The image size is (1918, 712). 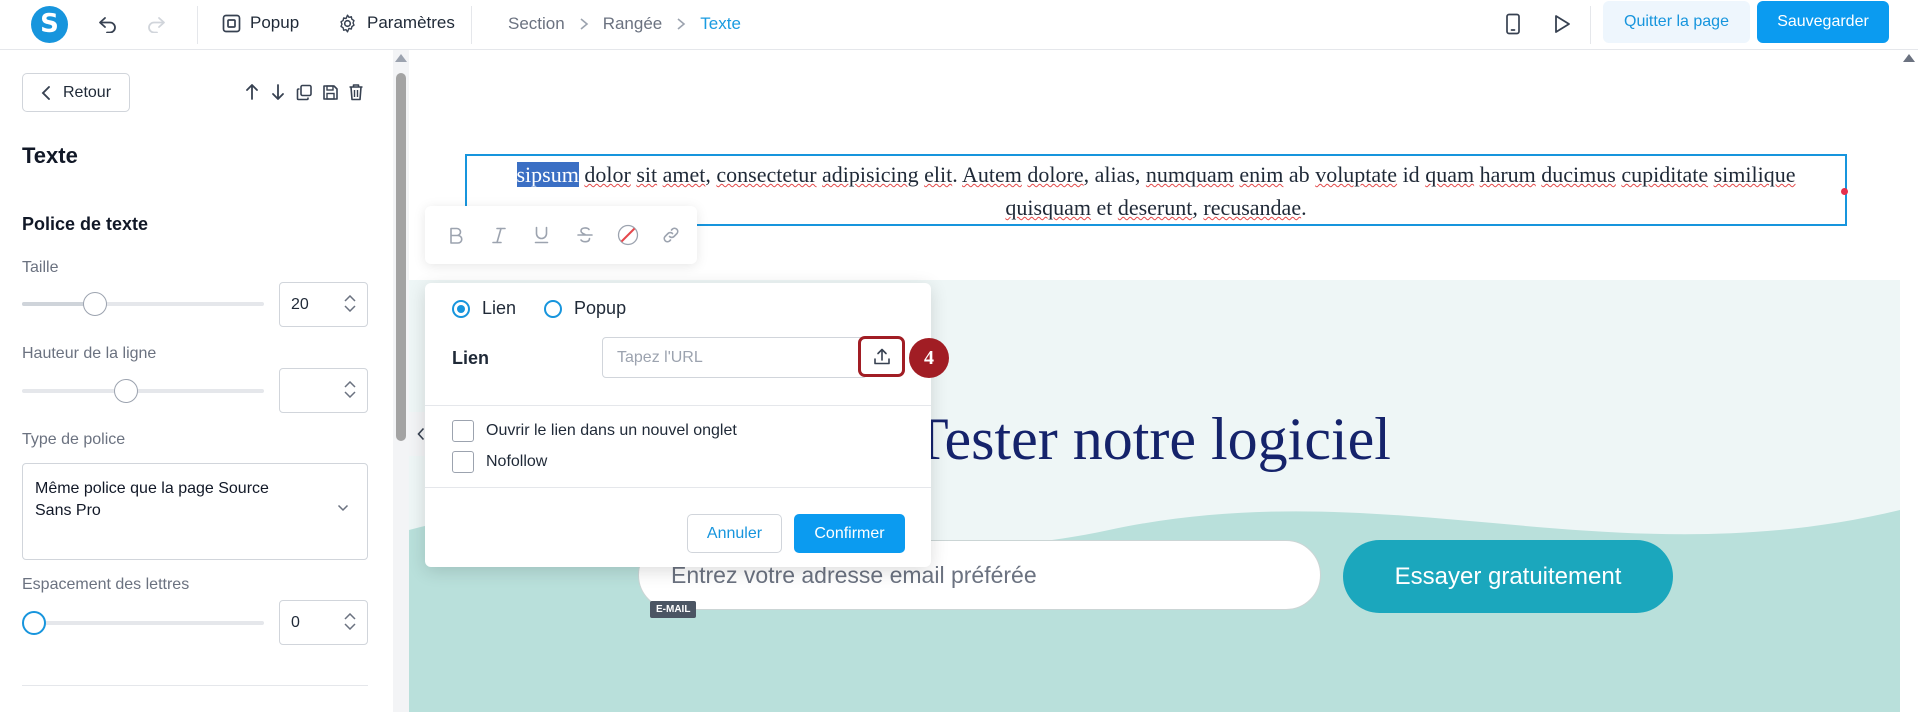 What do you see at coordinates (252, 92) in the screenshot?
I see `move-up-icon` at bounding box center [252, 92].